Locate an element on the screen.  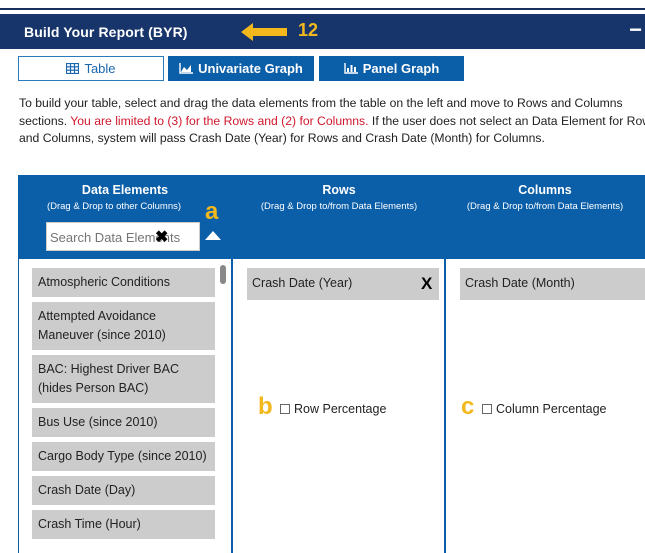
rows-title: Rows is located at coordinates (339, 190).